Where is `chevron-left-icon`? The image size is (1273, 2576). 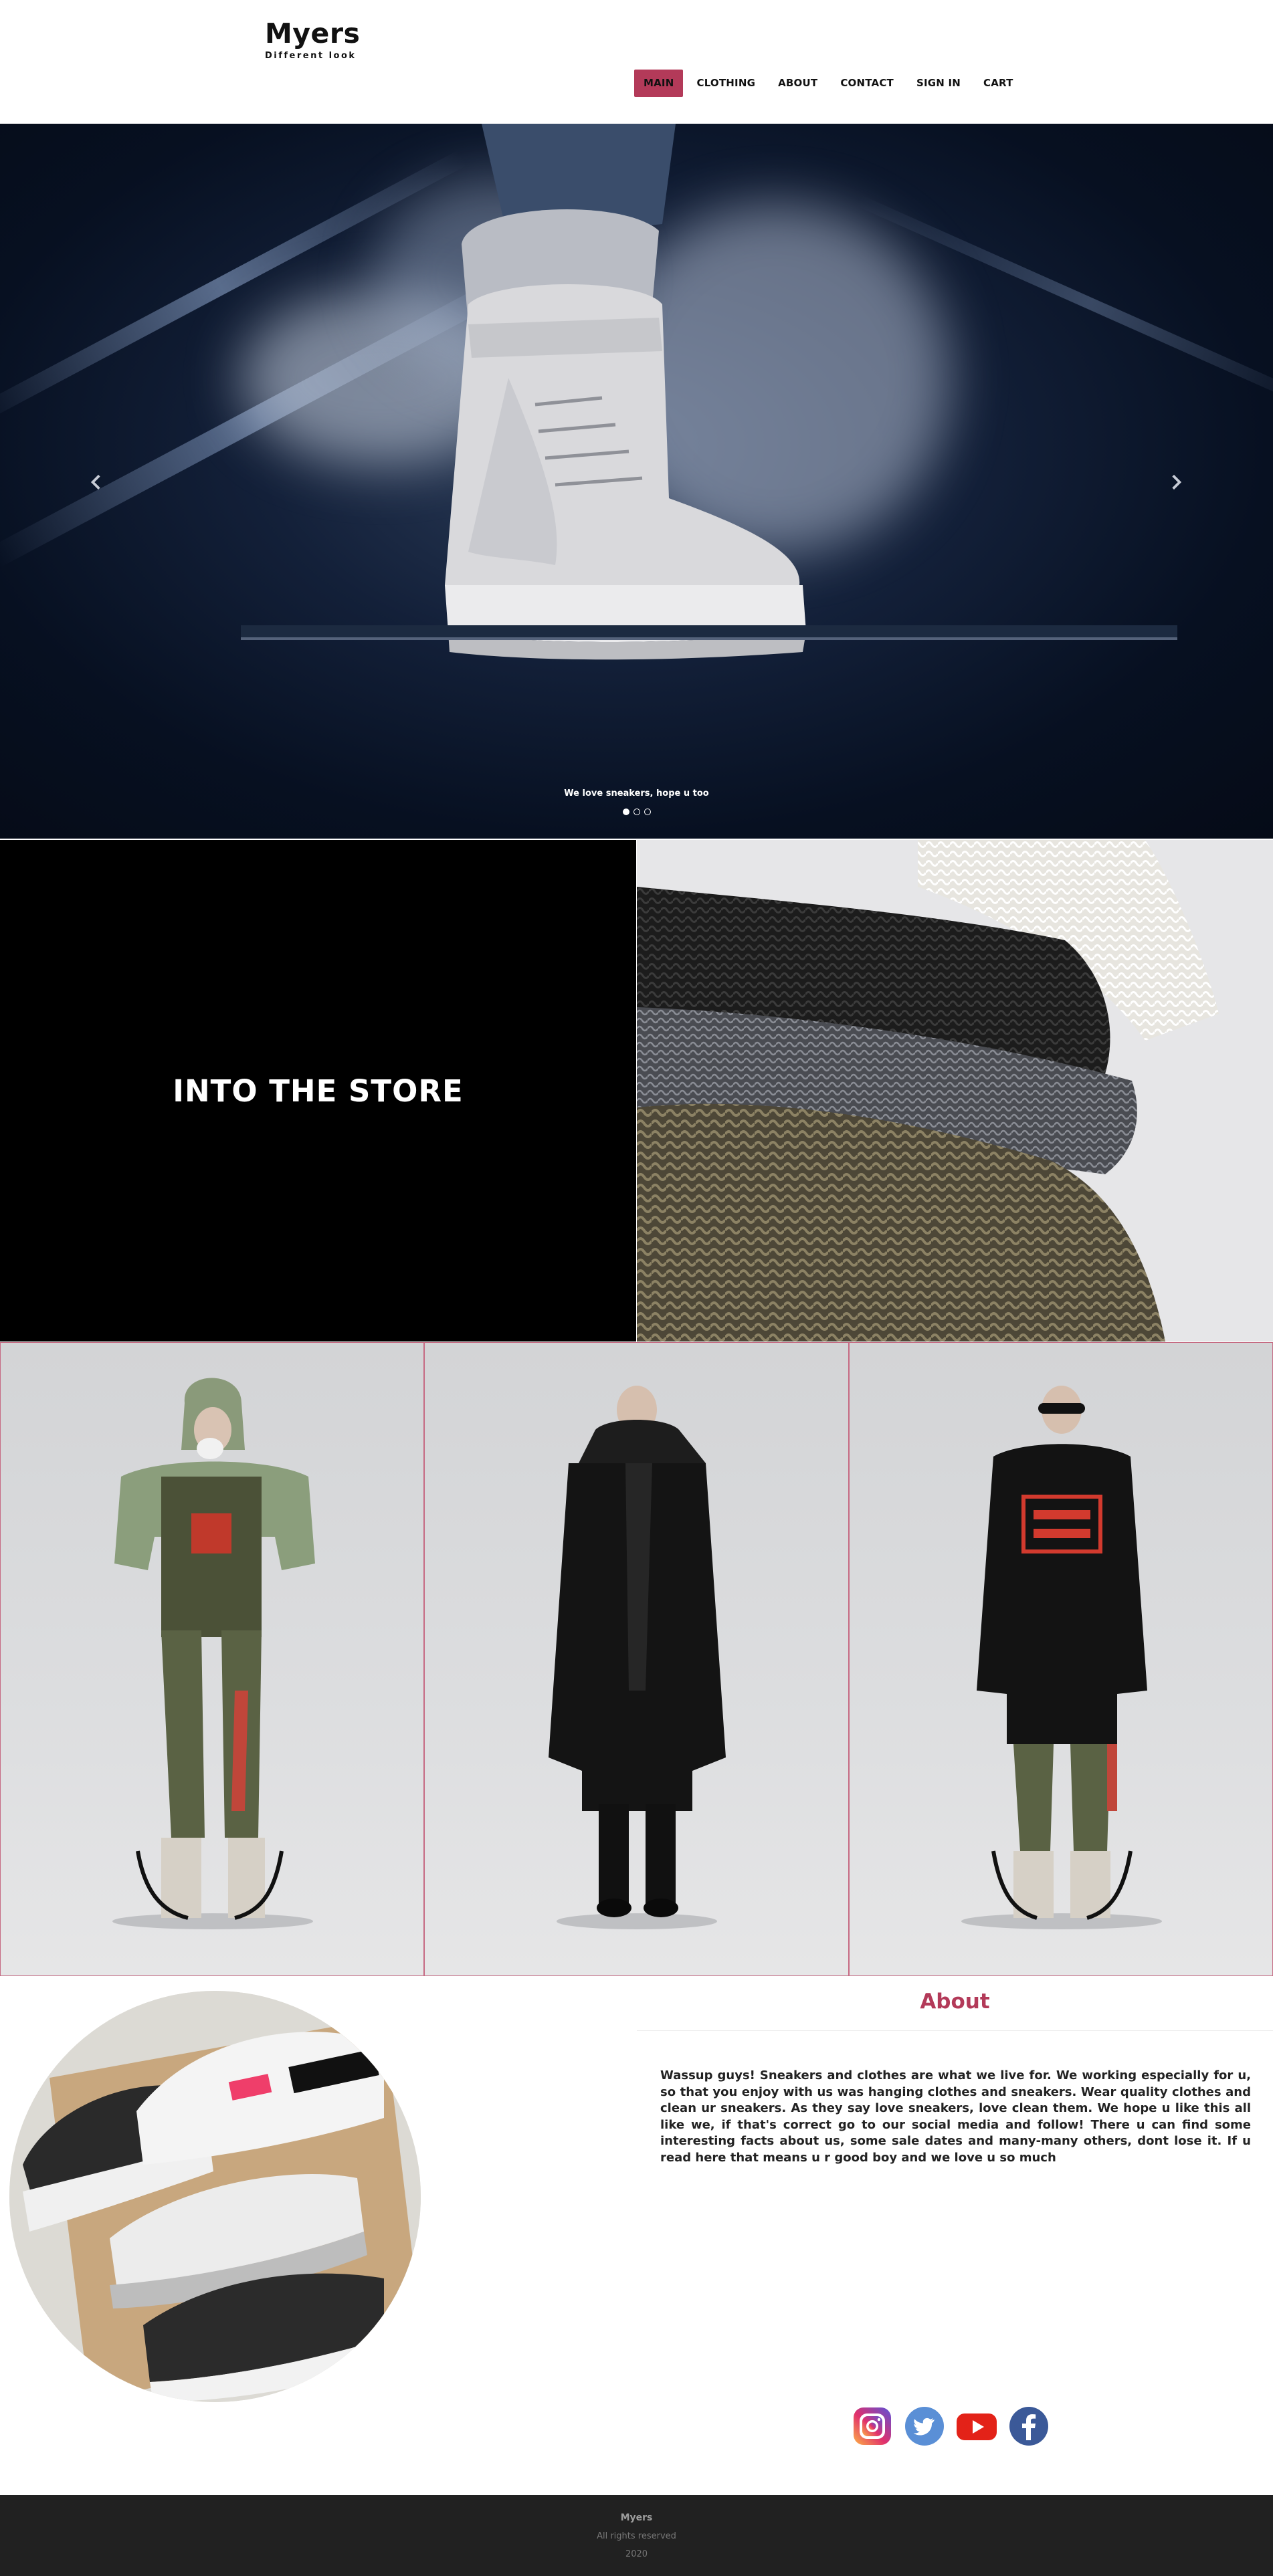
chevron-left-icon is located at coordinates (95, 482).